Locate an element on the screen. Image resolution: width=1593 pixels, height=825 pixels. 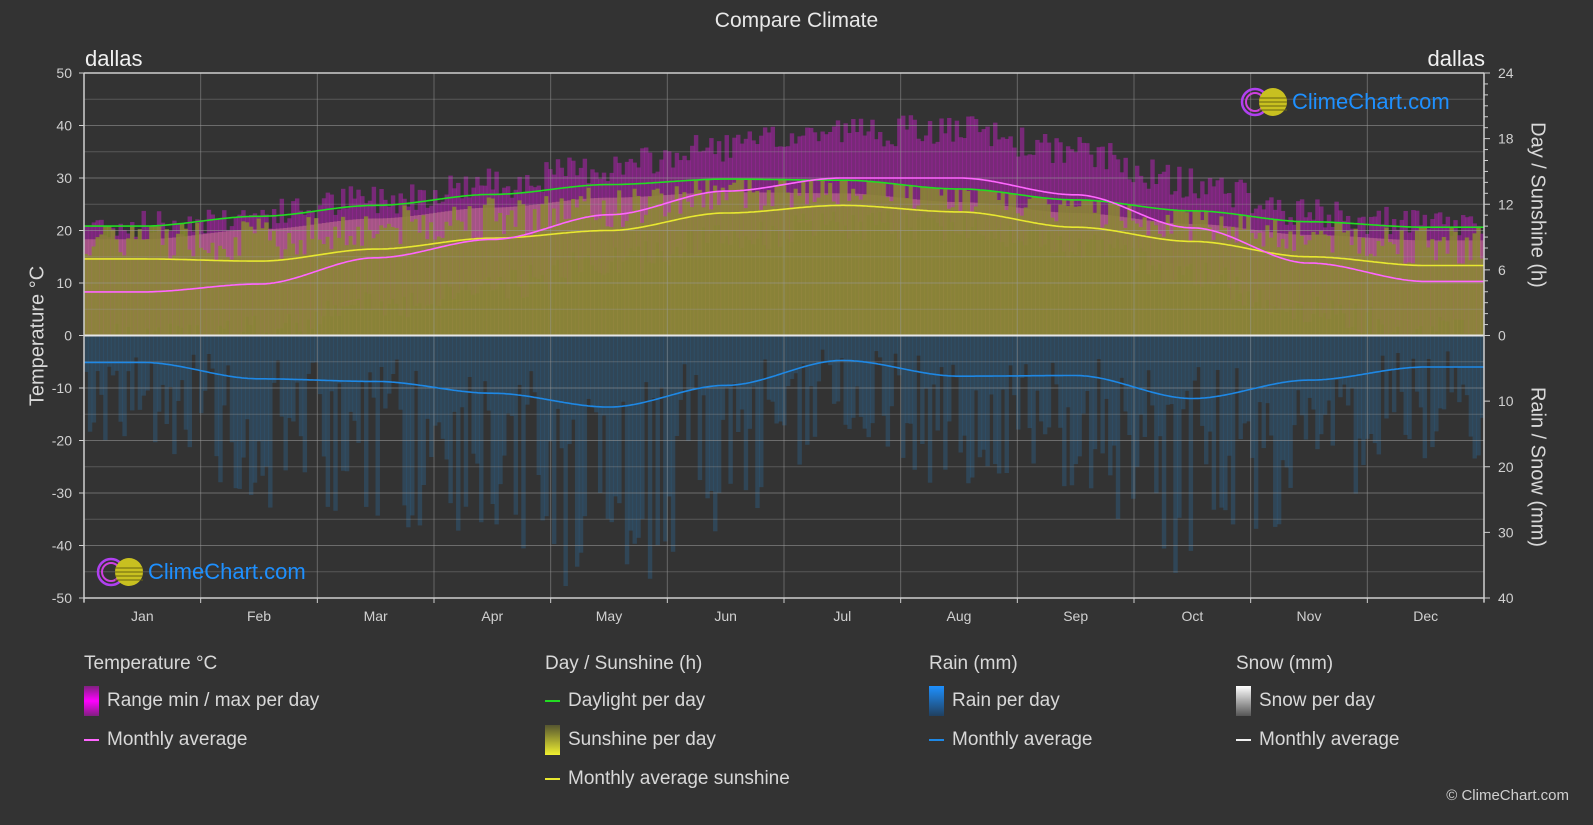
right-top-tick-label: 24 is located at coordinates (1506, 73).